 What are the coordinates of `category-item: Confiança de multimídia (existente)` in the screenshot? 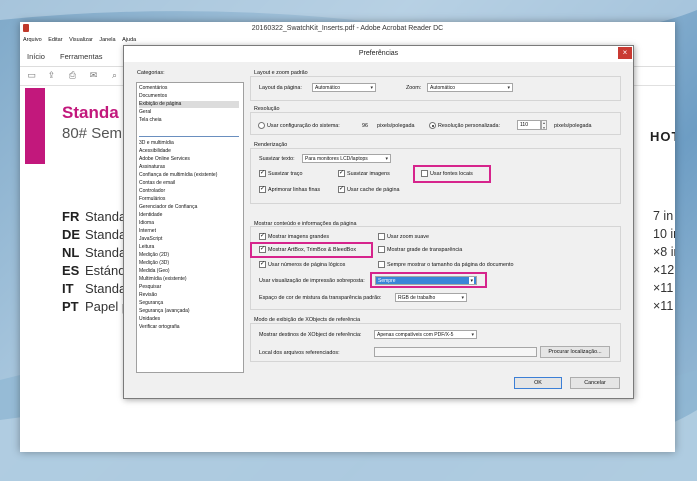 It's located at (178, 175).